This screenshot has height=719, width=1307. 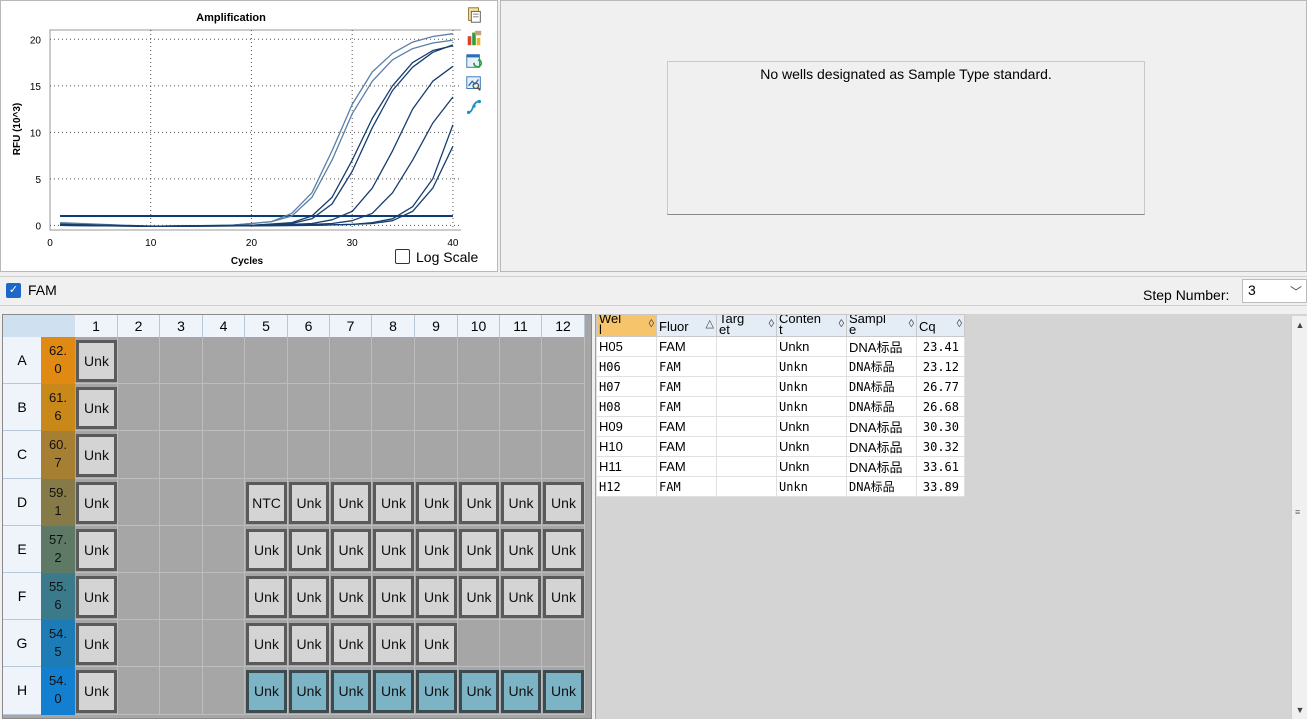 I want to click on table-row: H12 FAM Unkn DNA标品 33.89, so click(x=780, y=486).